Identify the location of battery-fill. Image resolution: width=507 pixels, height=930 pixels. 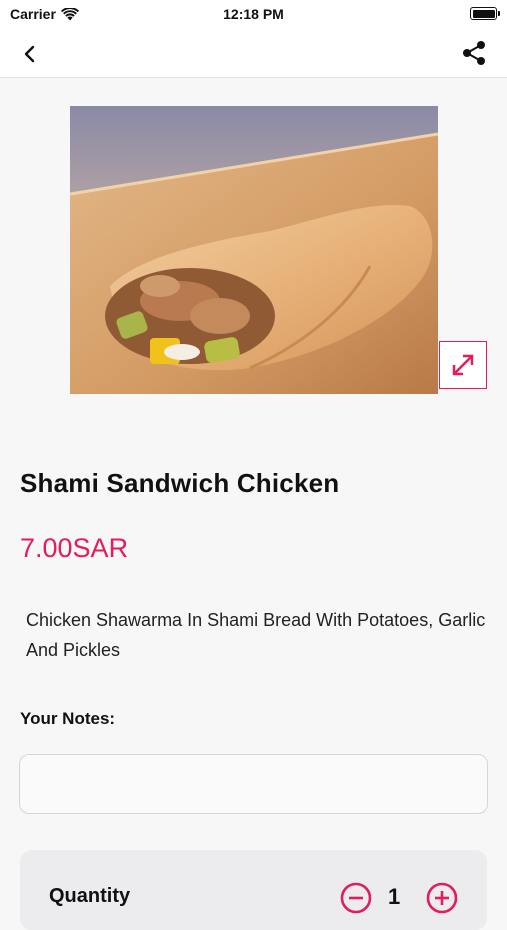
(483, 13).